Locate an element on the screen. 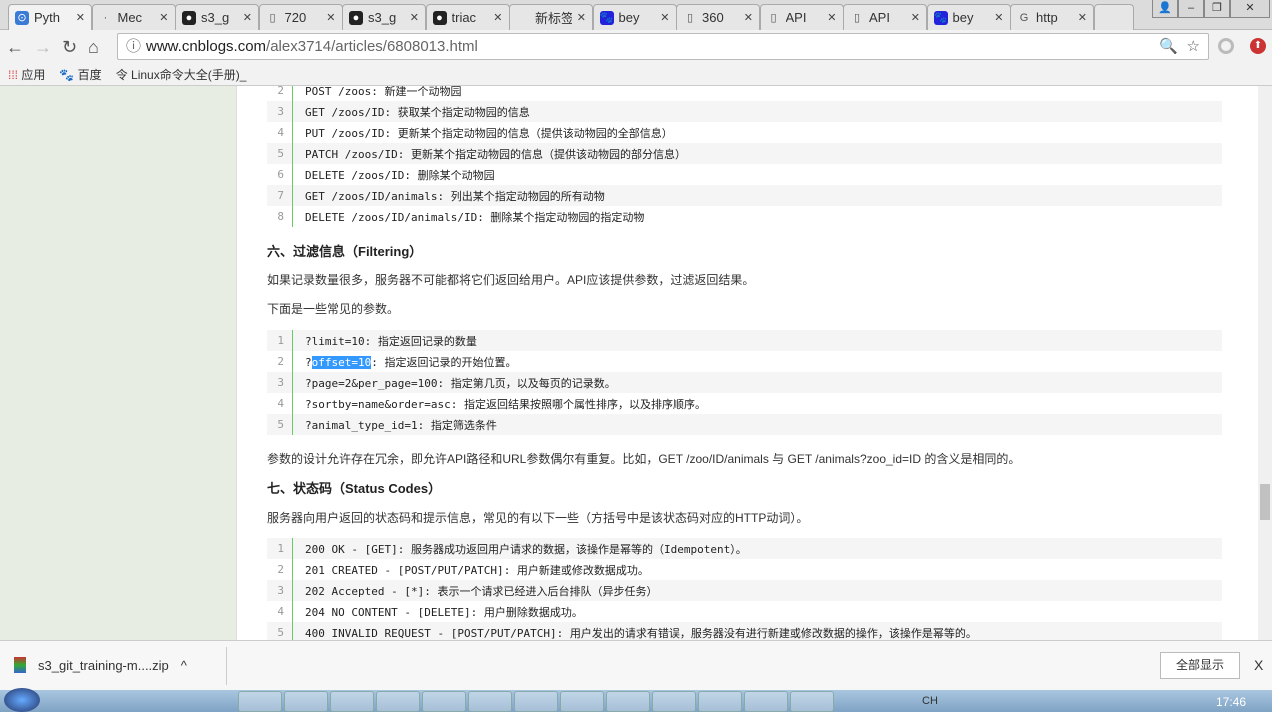 The image size is (1272, 712). pycharm-icon is located at coordinates (812, 701).